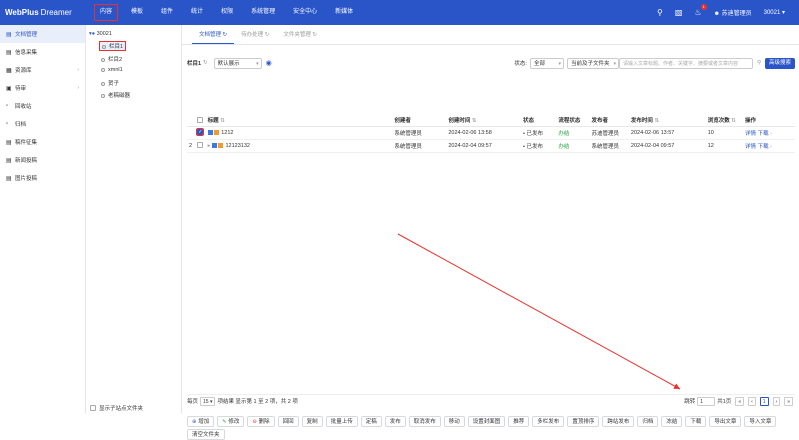 This screenshot has height=440, width=799. I want to click on nav-security: 安全中心, so click(305, 12).